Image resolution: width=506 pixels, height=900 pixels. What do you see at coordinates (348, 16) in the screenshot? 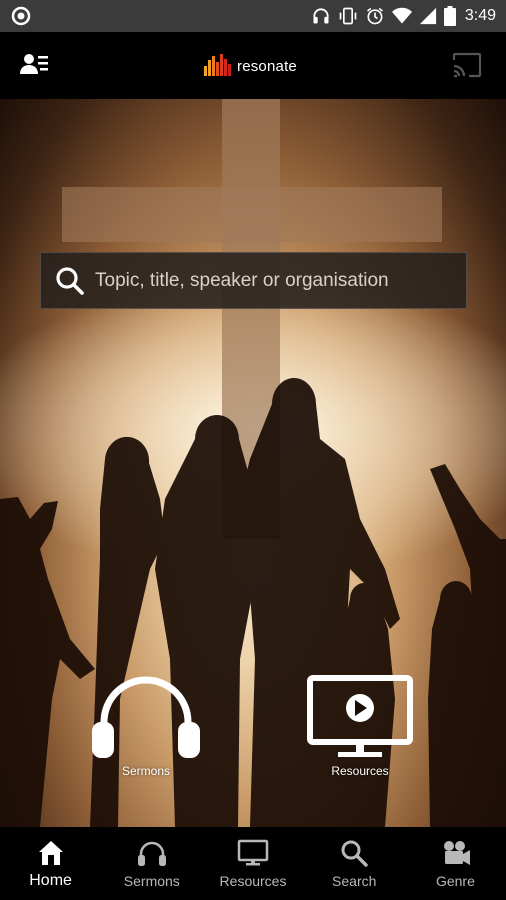
I see `vibrate-icon` at bounding box center [348, 16].